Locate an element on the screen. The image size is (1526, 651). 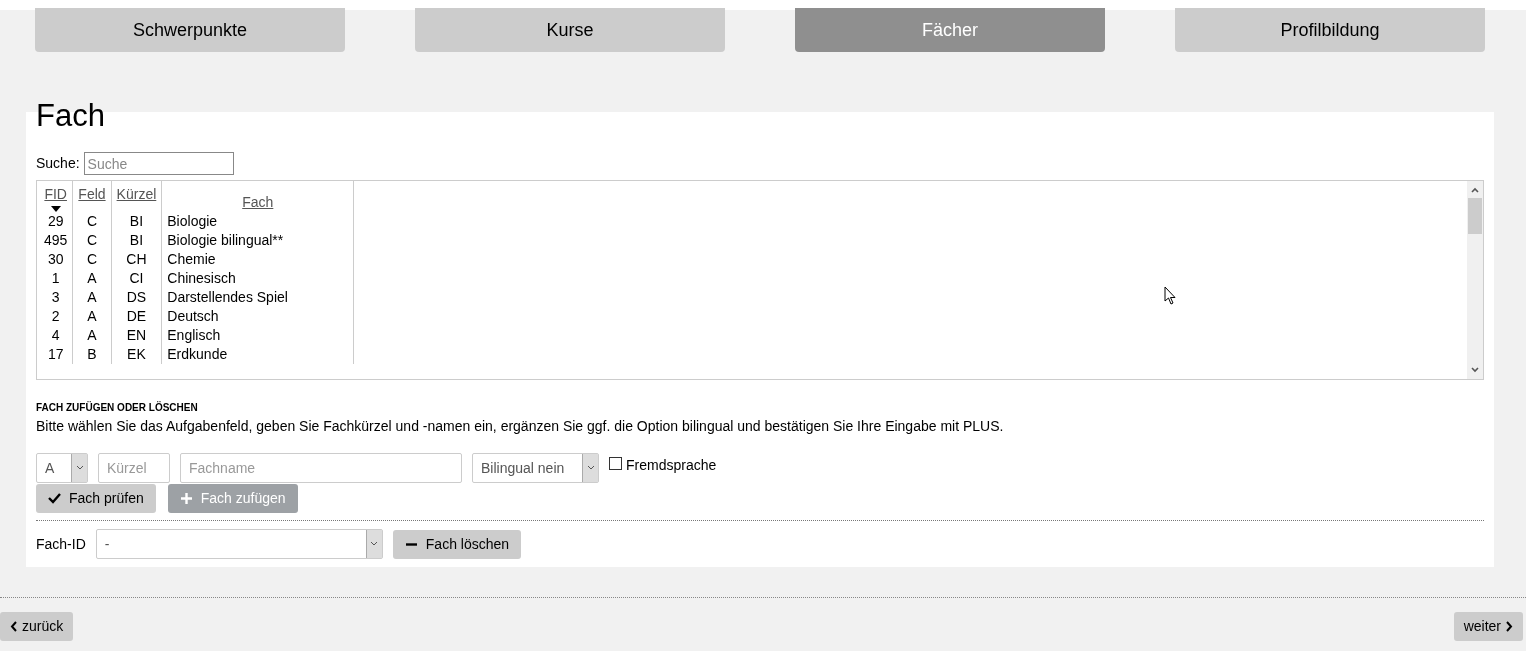
column-header: Kürzel is located at coordinates (136, 194).